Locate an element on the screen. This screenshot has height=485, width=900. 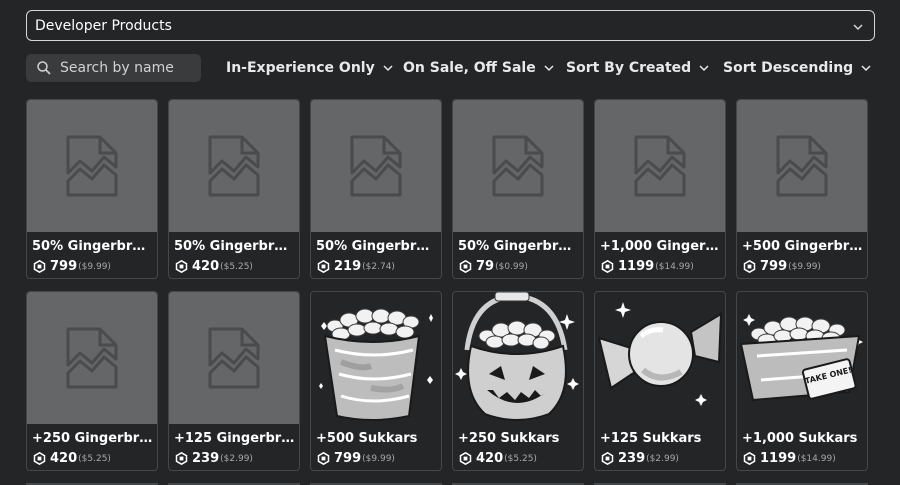
product-card: 50% Gingerbread 799 ($9.99) is located at coordinates (92, 189).